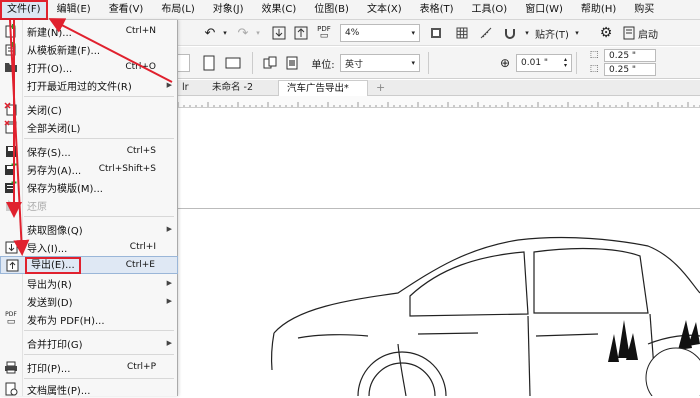  Describe the element at coordinates (565, 63) in the screenshot. I see `spinner-icon: ▴ ▾` at that location.